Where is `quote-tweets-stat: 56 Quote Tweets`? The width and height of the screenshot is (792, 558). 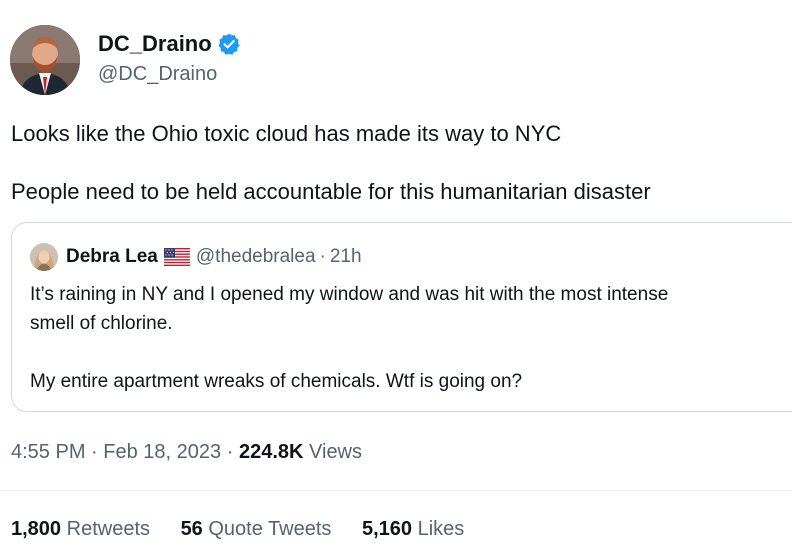 quote-tweets-stat: 56 Quote Tweets is located at coordinates (256, 529).